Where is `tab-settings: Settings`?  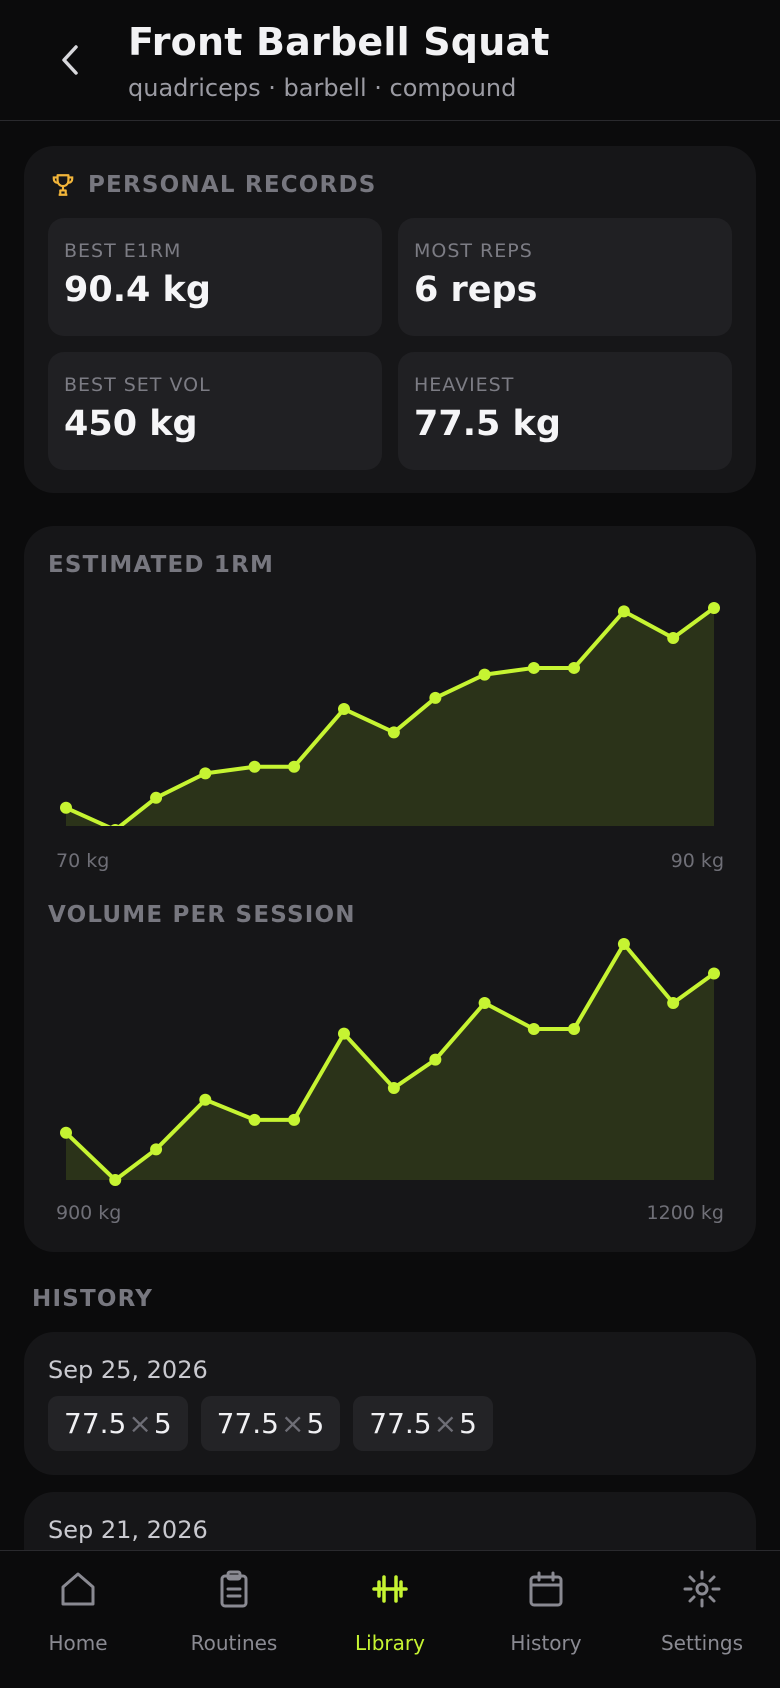 tab-settings: Settings is located at coordinates (702, 1619).